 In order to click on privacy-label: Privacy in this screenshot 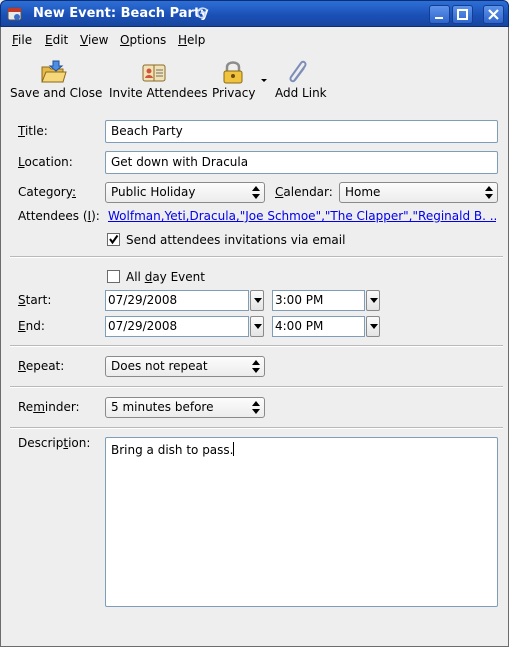, I will do `click(234, 93)`.